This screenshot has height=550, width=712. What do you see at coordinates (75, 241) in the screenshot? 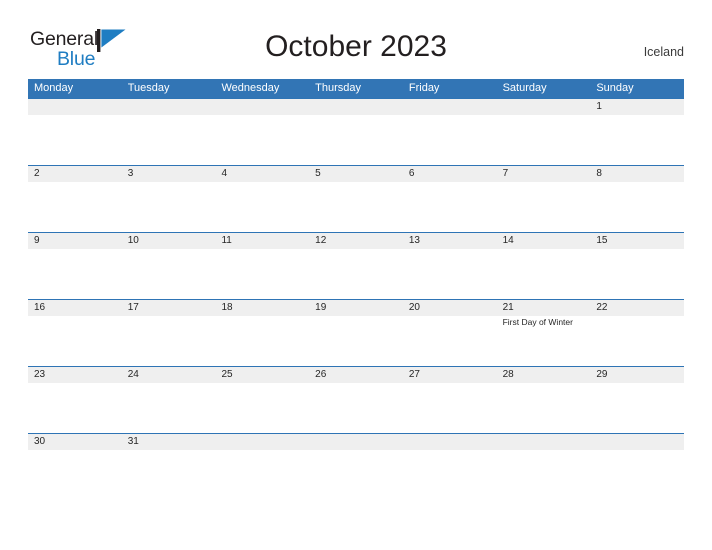
I see `day-number: 9` at bounding box center [75, 241].